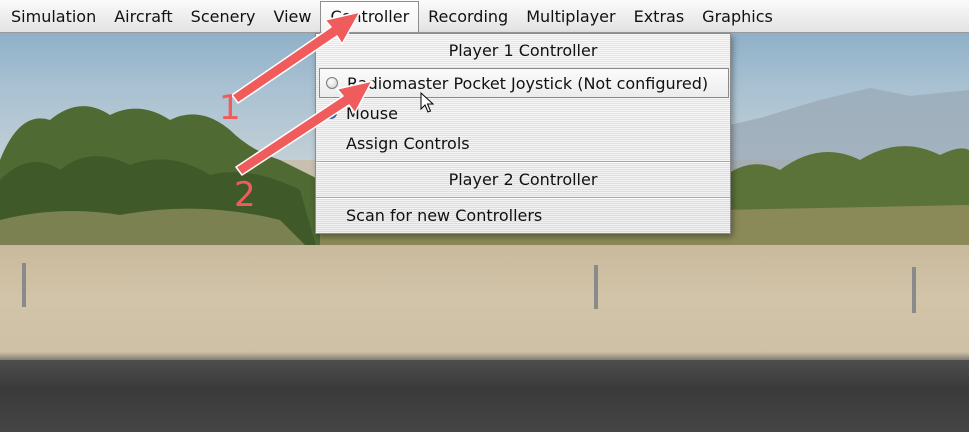  I want to click on mouse-option: Mouse, so click(523, 114).